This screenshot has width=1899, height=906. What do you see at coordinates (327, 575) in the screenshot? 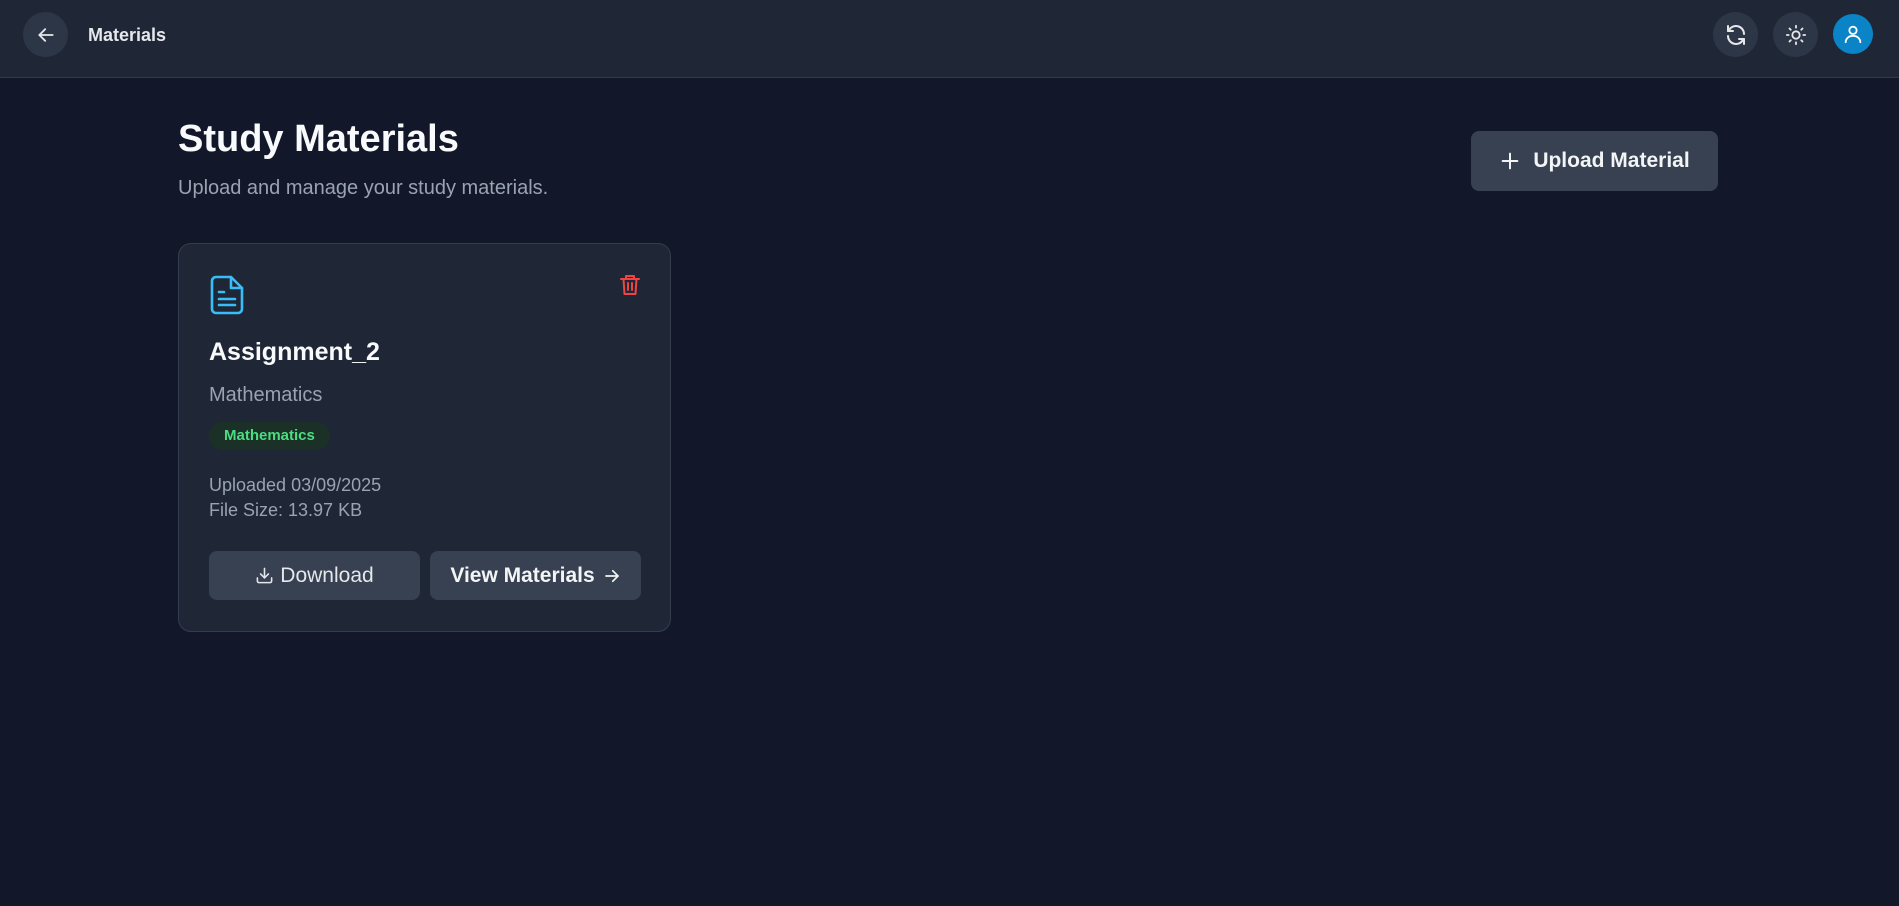
I see `download-label: Download` at bounding box center [327, 575].